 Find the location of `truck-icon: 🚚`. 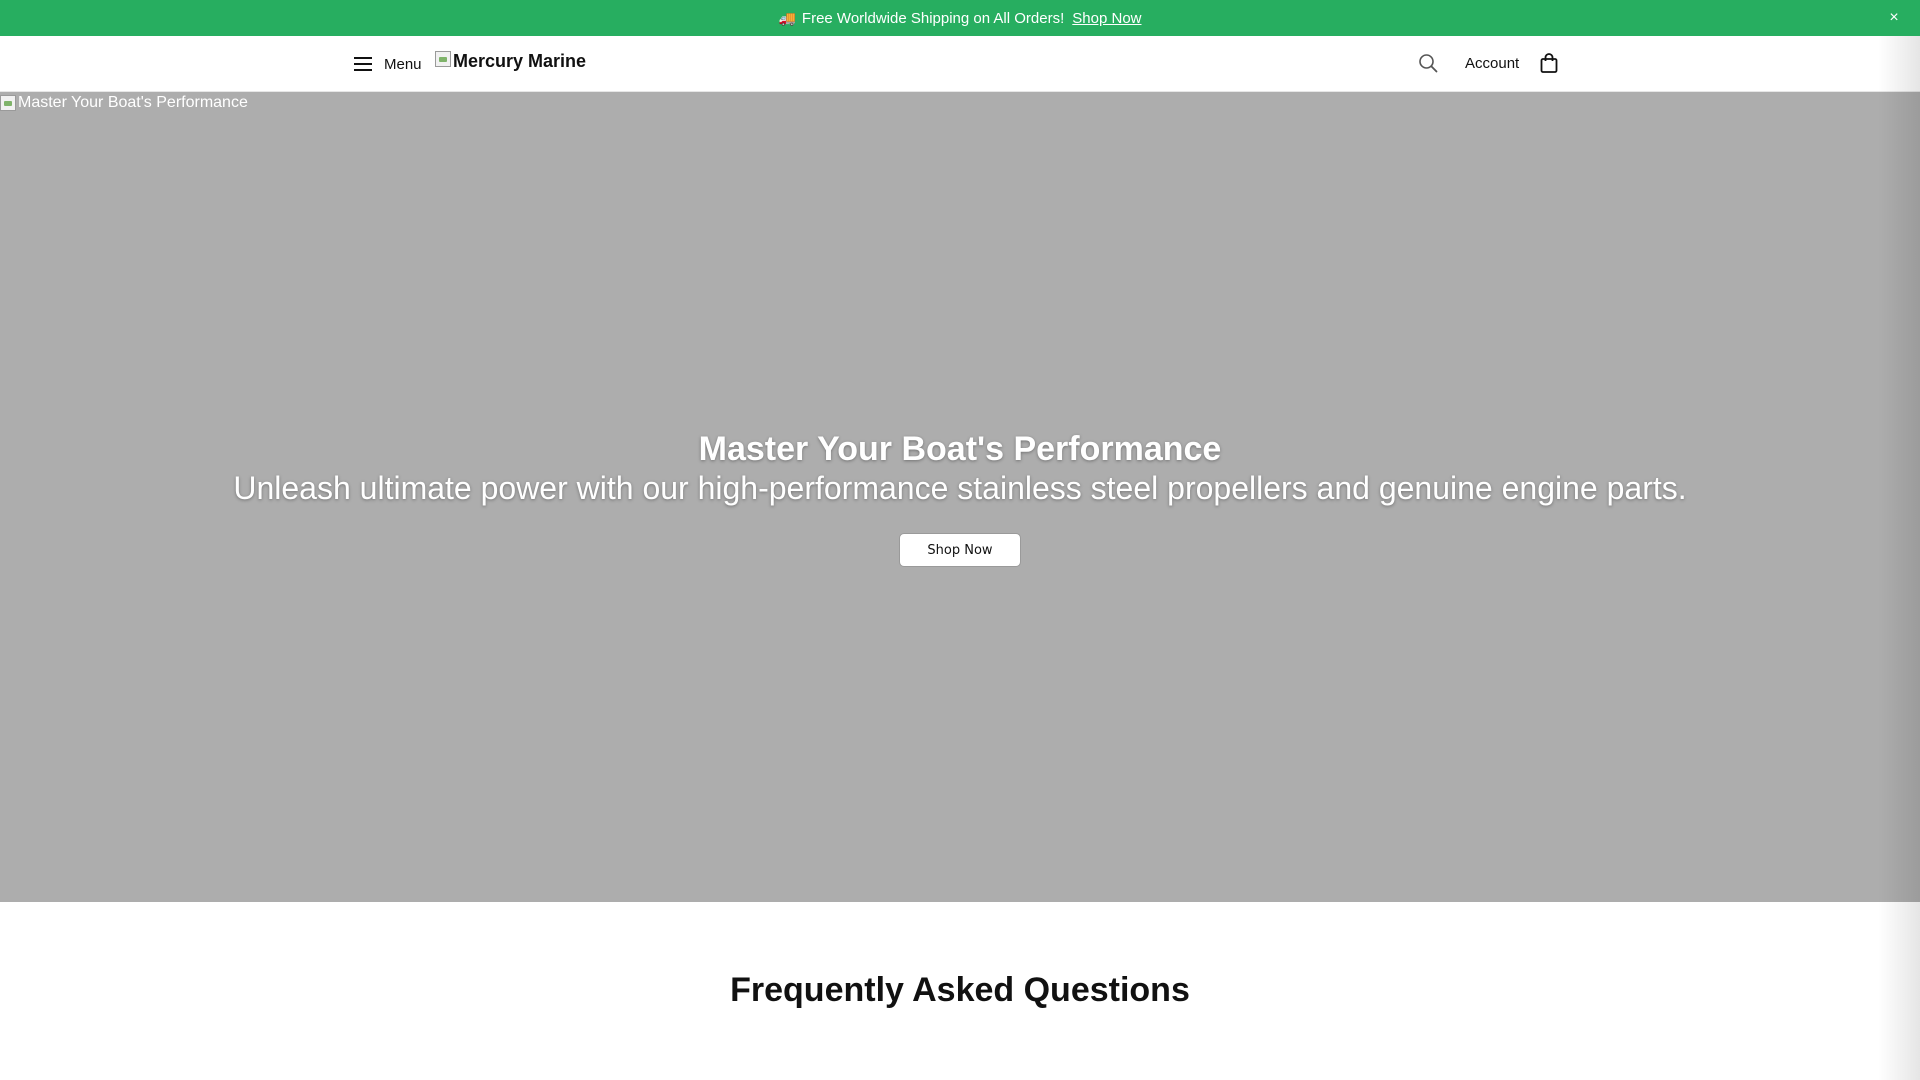

truck-icon: 🚚 is located at coordinates (787, 17).